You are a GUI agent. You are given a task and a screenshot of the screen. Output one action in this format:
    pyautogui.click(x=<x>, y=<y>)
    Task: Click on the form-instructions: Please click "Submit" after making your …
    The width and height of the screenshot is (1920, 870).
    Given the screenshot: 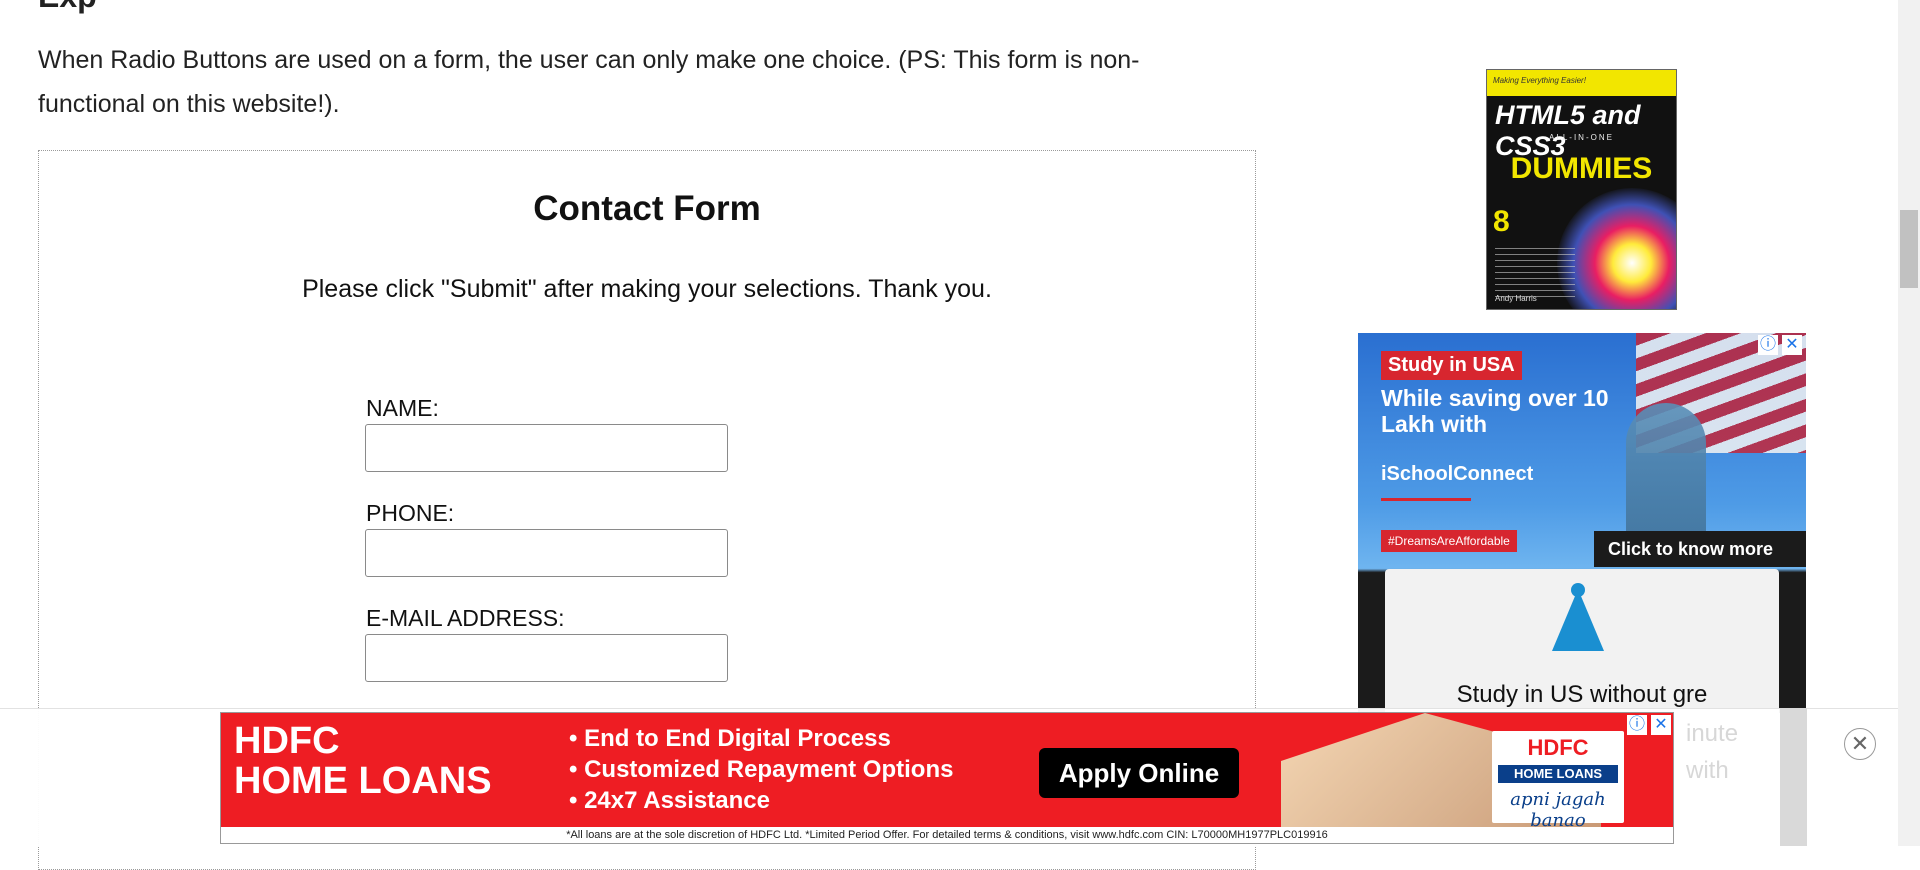 What is the action you would take?
    pyautogui.click(x=647, y=289)
    